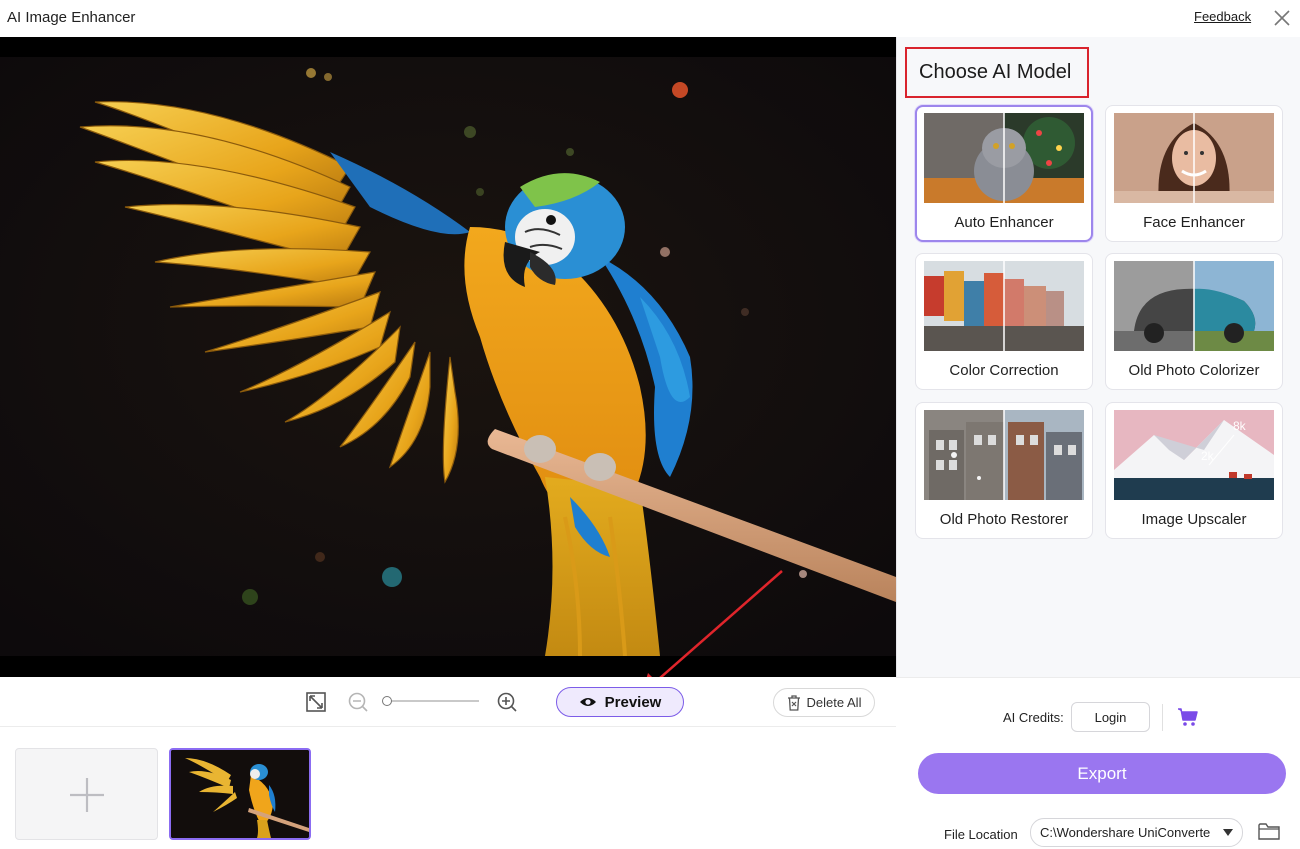 This screenshot has width=1300, height=849. What do you see at coordinates (1194, 455) in the screenshot?
I see `image-upscaler-preview` at bounding box center [1194, 455].